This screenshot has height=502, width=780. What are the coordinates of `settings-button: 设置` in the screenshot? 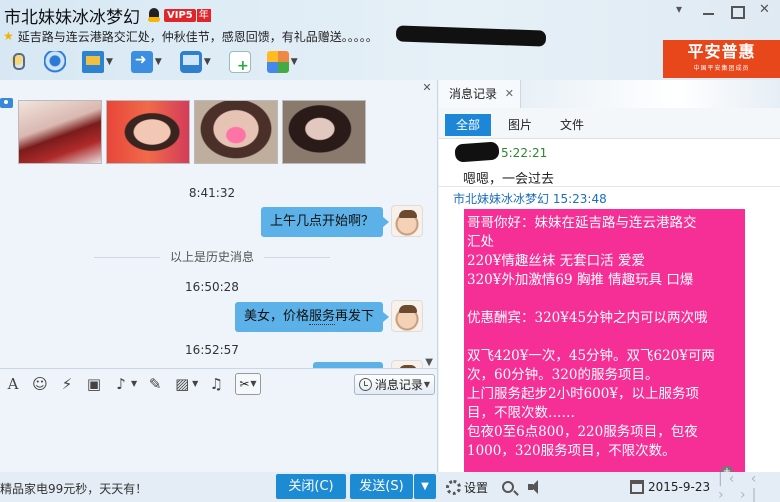 It's located at (467, 487).